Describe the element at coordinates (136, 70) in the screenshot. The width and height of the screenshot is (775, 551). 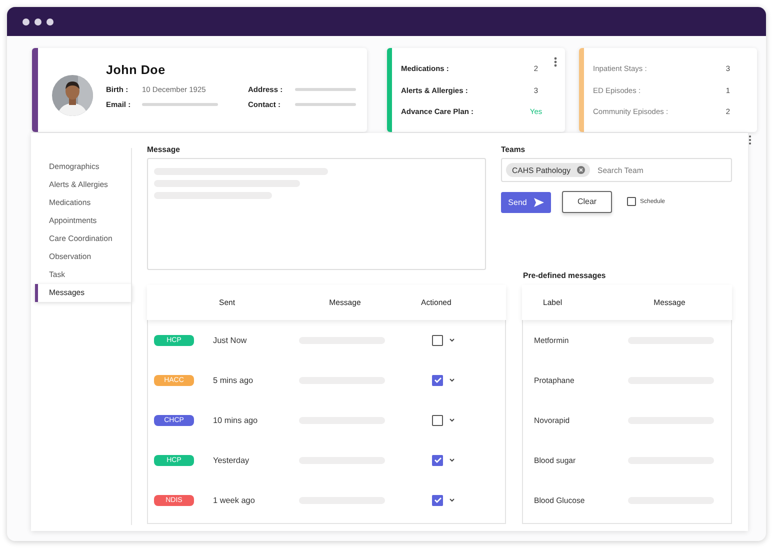
I see `patient-name: John Doe` at that location.